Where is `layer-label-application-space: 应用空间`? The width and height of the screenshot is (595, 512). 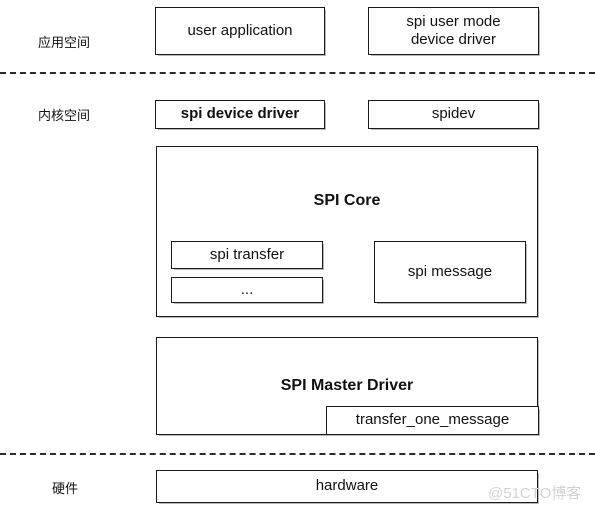 layer-label-application-space: 应用空间 is located at coordinates (64, 42).